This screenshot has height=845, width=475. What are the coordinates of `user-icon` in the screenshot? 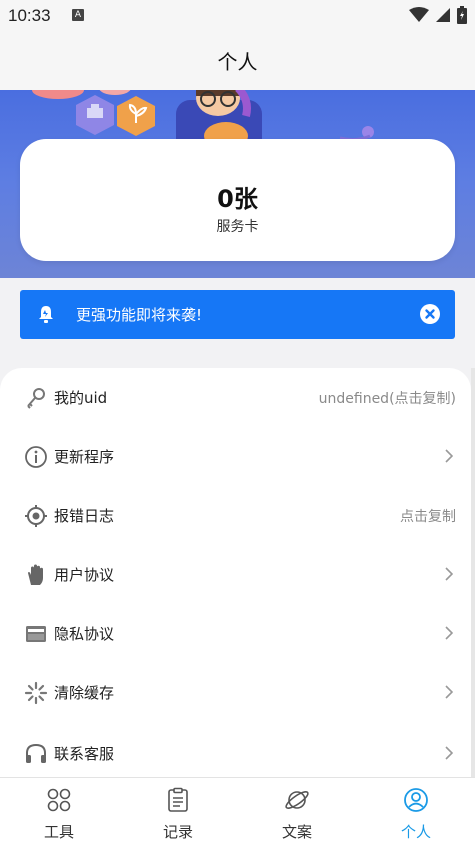 It's located at (416, 800).